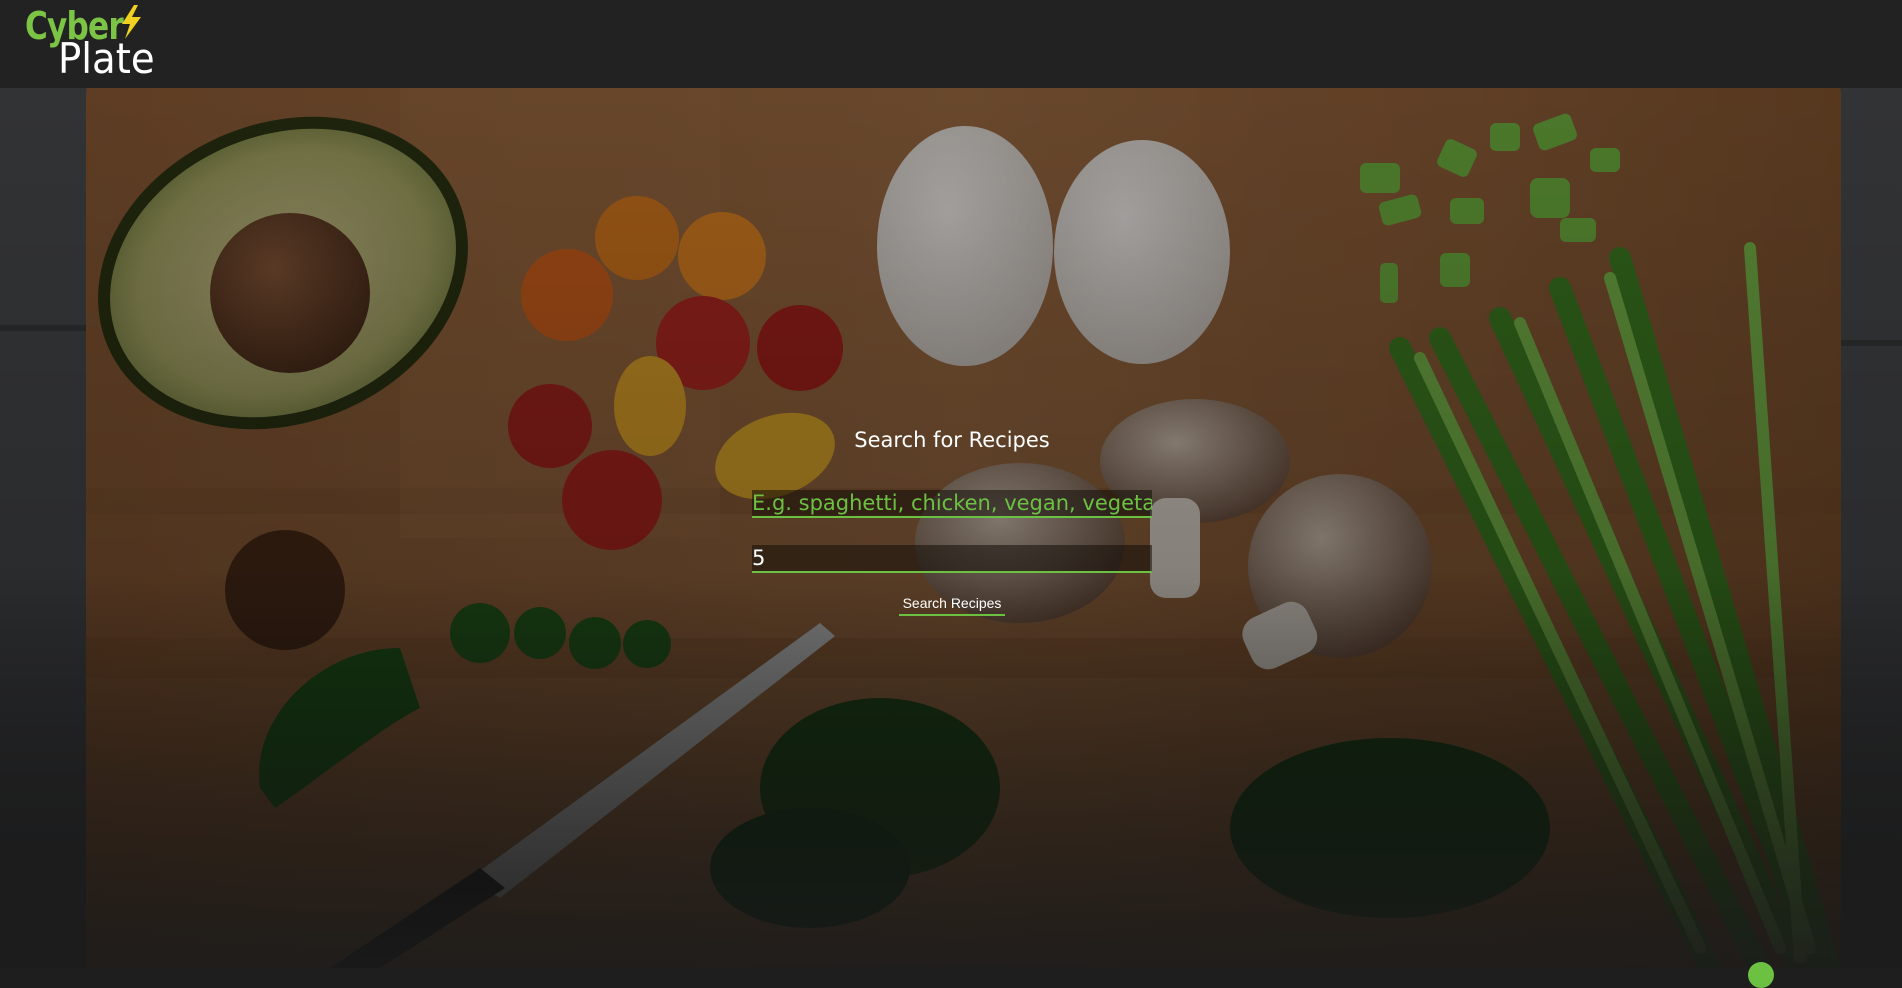 This screenshot has height=988, width=1902. I want to click on site-header: Cyber Plate, so click(951, 44).